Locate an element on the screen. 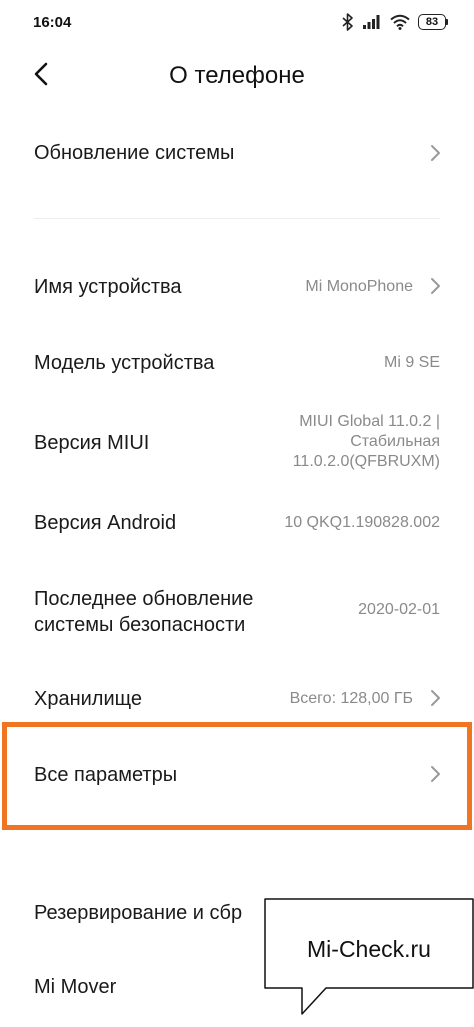 The width and height of the screenshot is (474, 1027). row-value: Всего: 128,00 ГБ is located at coordinates (351, 698).